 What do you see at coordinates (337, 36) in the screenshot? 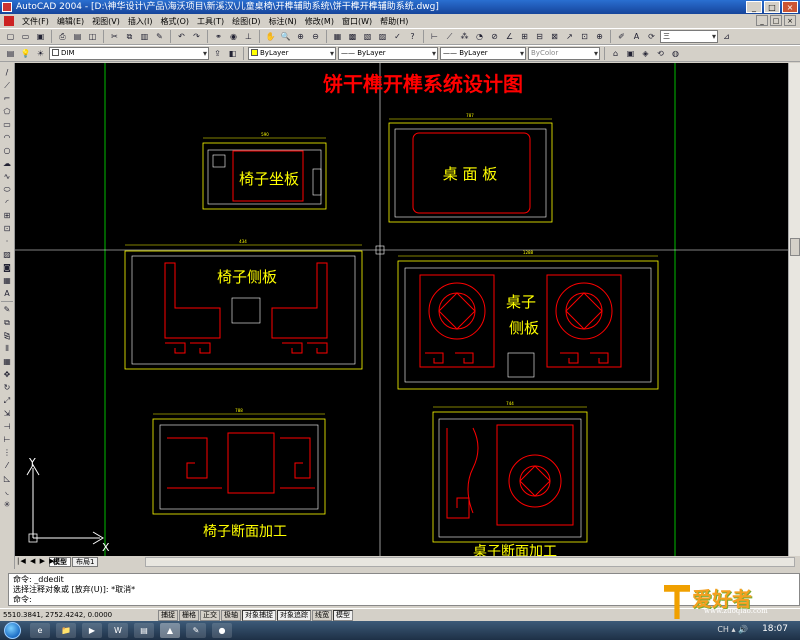
I see `properties-icon: ▦` at bounding box center [337, 36].